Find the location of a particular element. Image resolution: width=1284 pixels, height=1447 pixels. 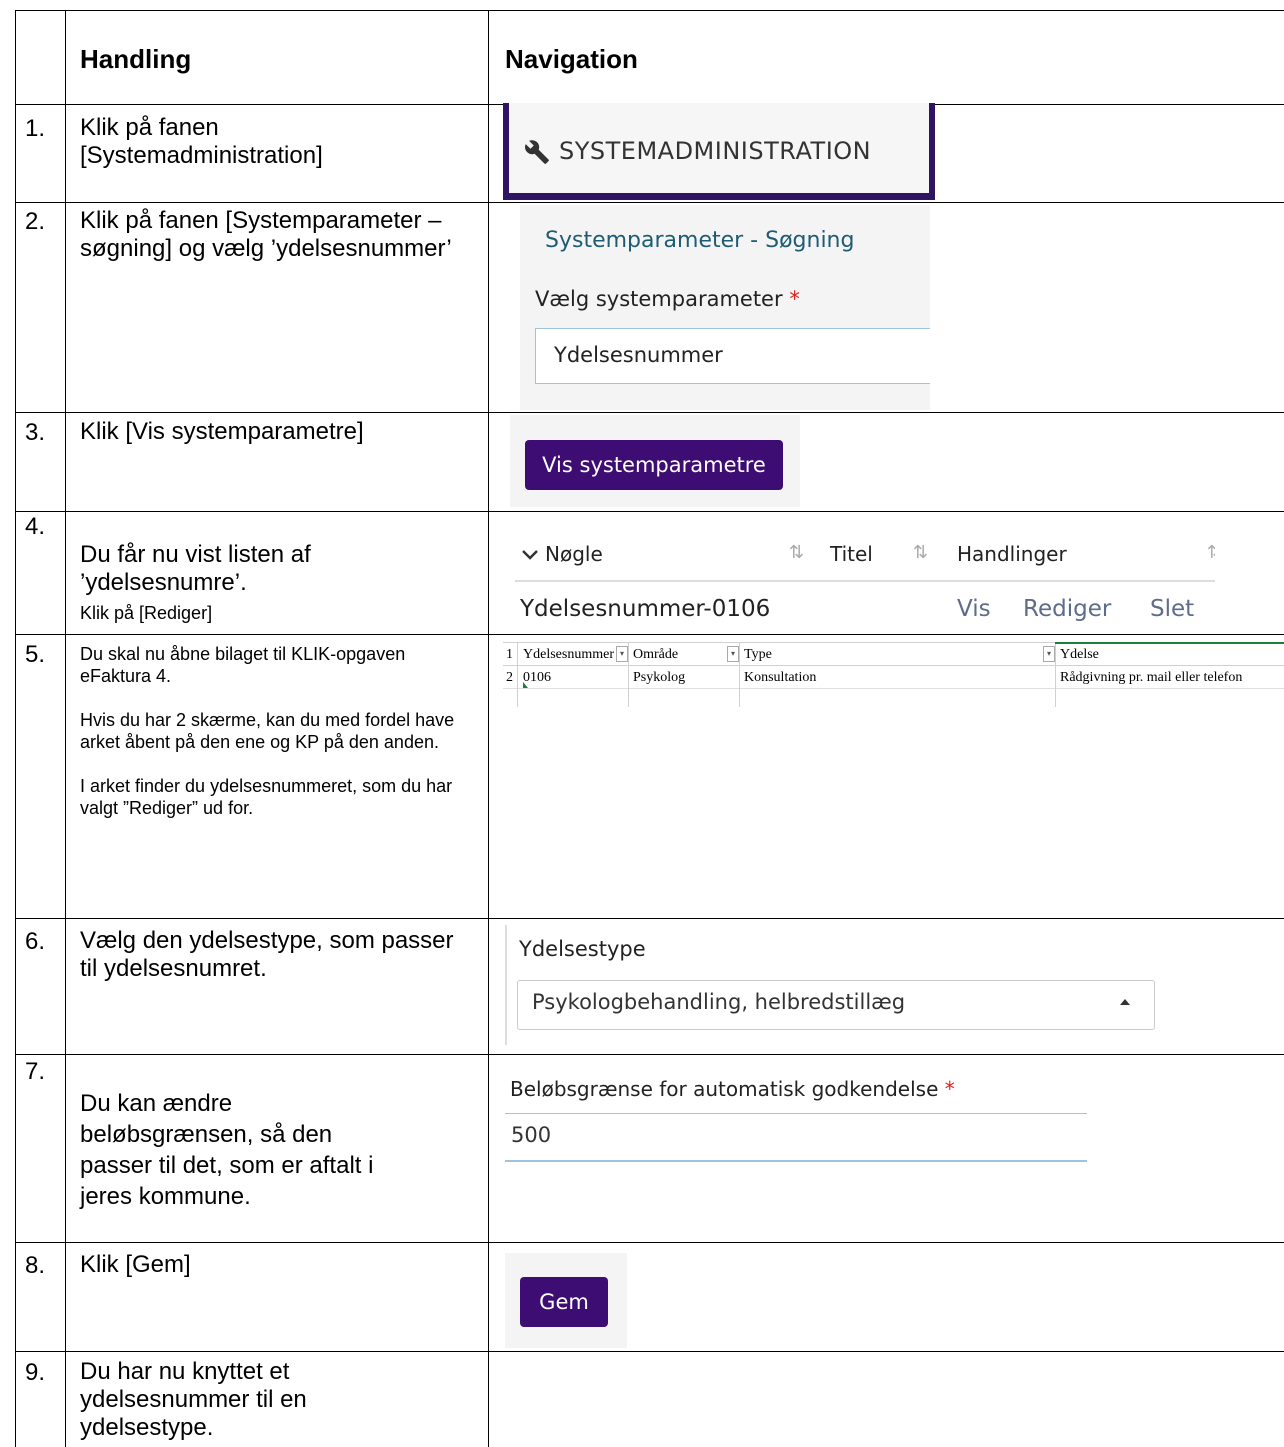

step-text: Klik [Gem] is located at coordinates (135, 1264).